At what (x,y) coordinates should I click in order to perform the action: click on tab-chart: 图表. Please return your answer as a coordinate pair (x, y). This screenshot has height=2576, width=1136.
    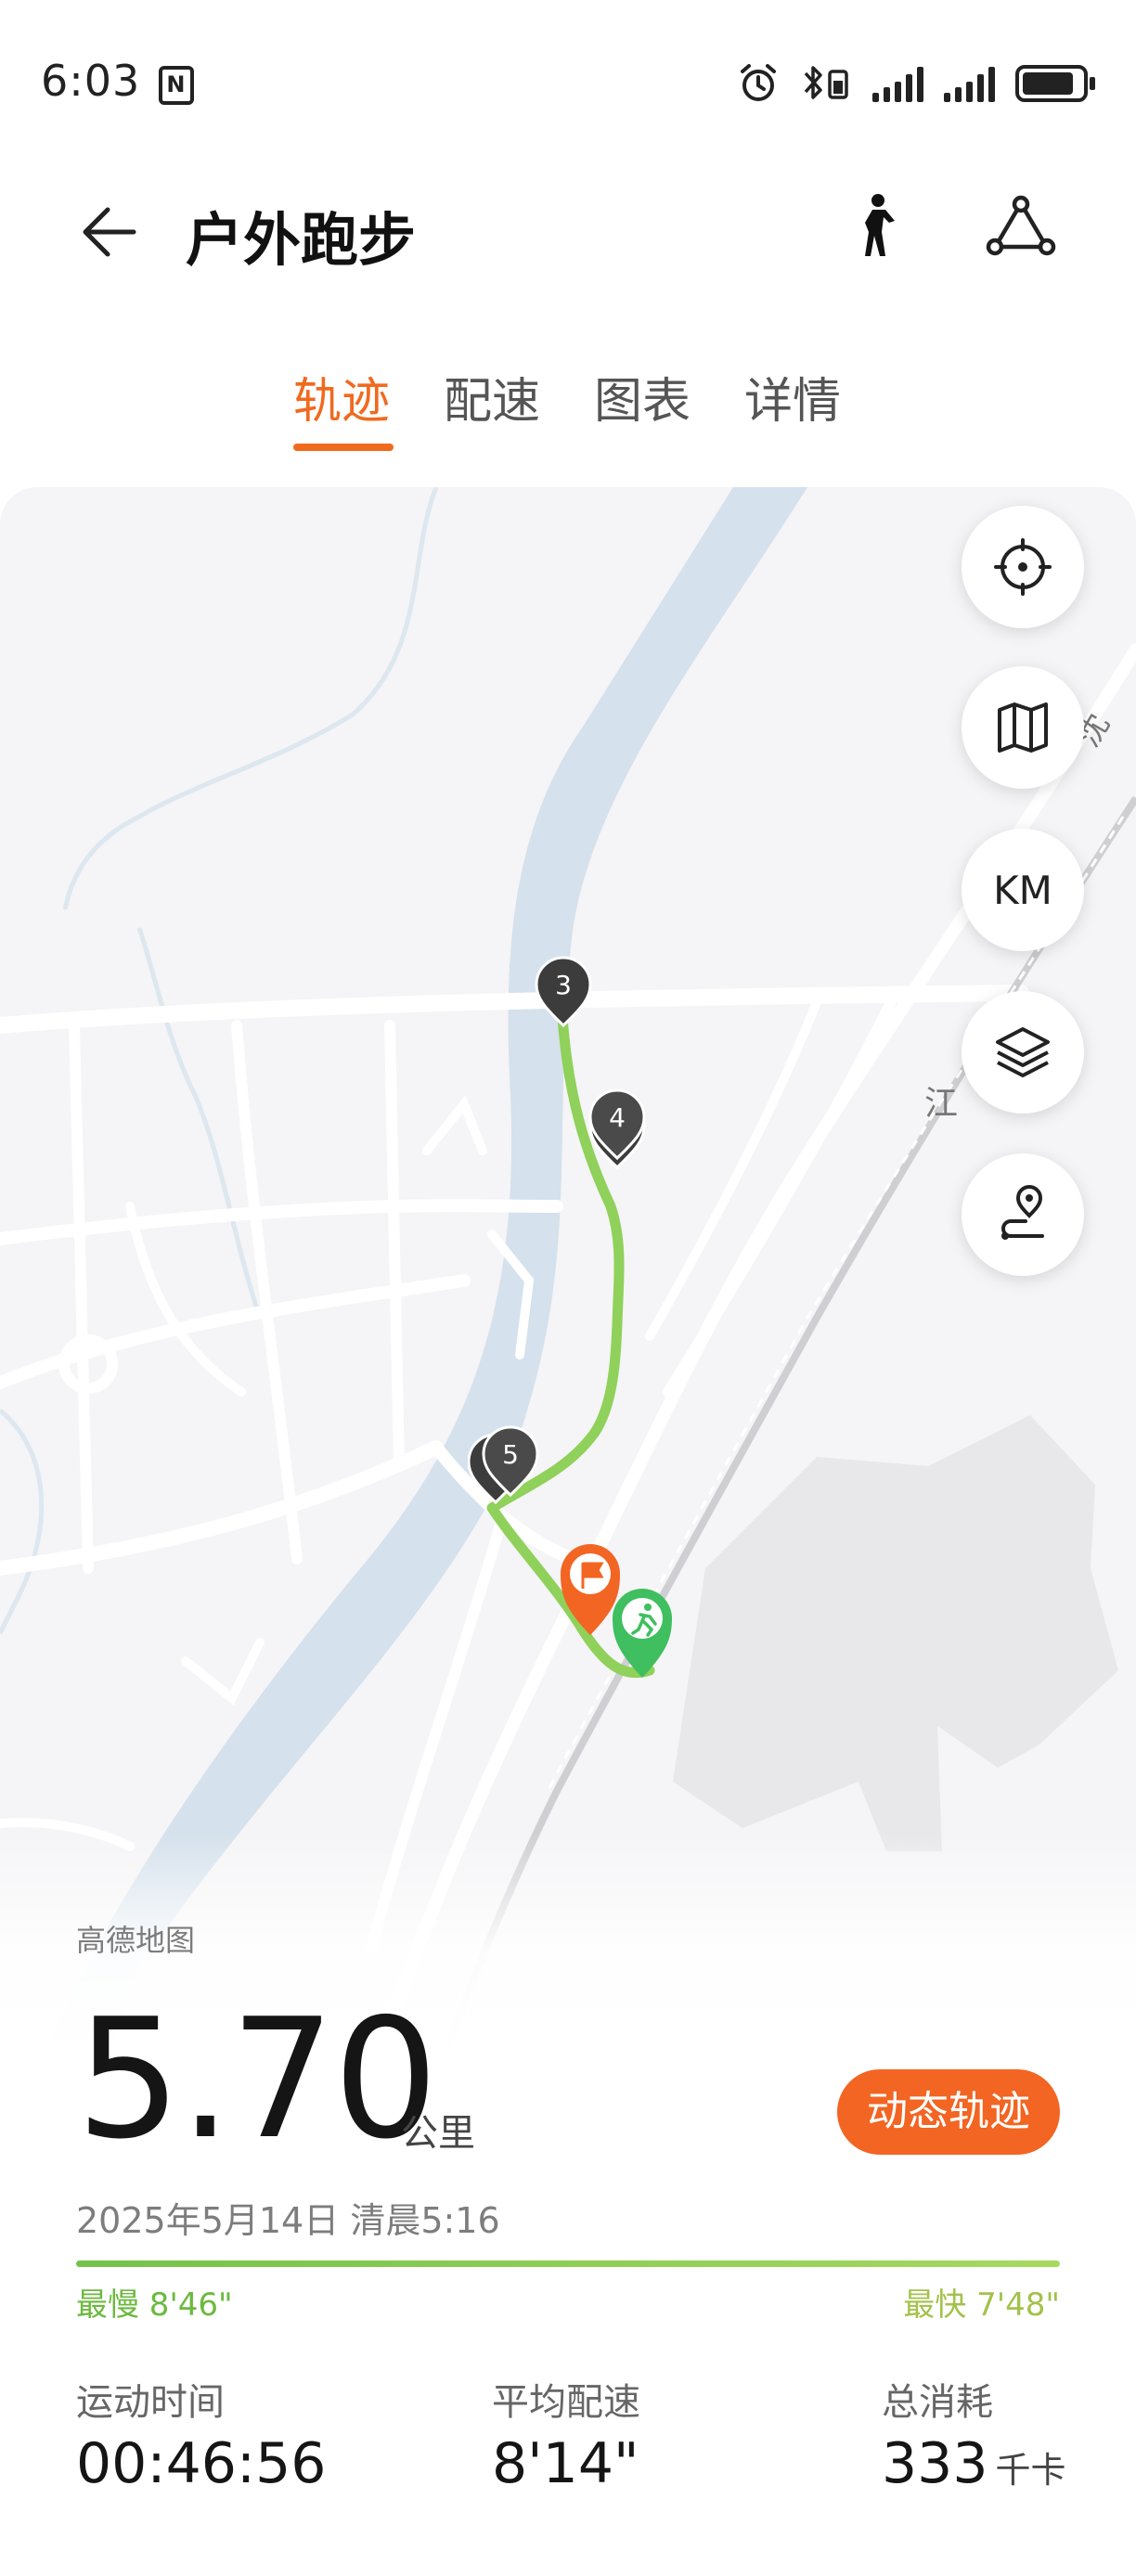
    Looking at the image, I should click on (642, 397).